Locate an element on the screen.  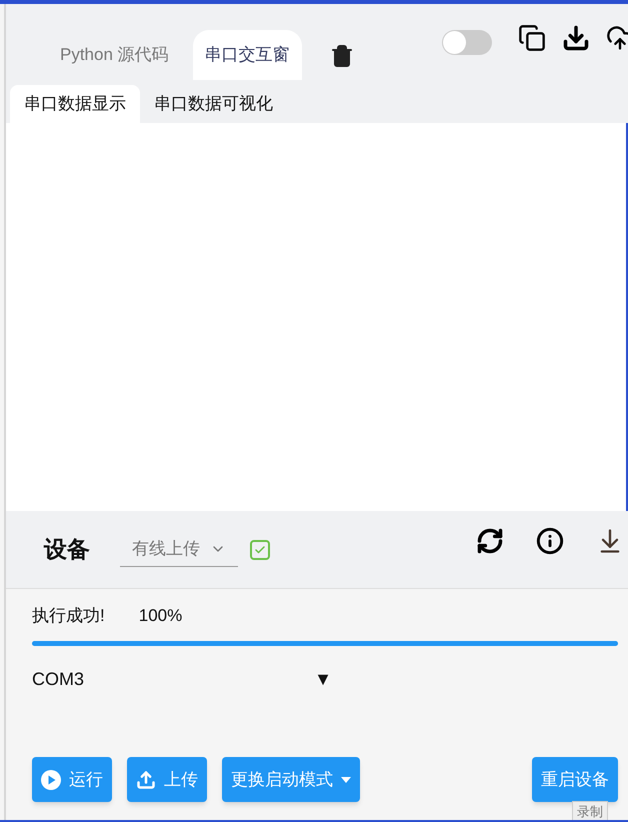
status-message: 执行成功! is located at coordinates (68, 616).